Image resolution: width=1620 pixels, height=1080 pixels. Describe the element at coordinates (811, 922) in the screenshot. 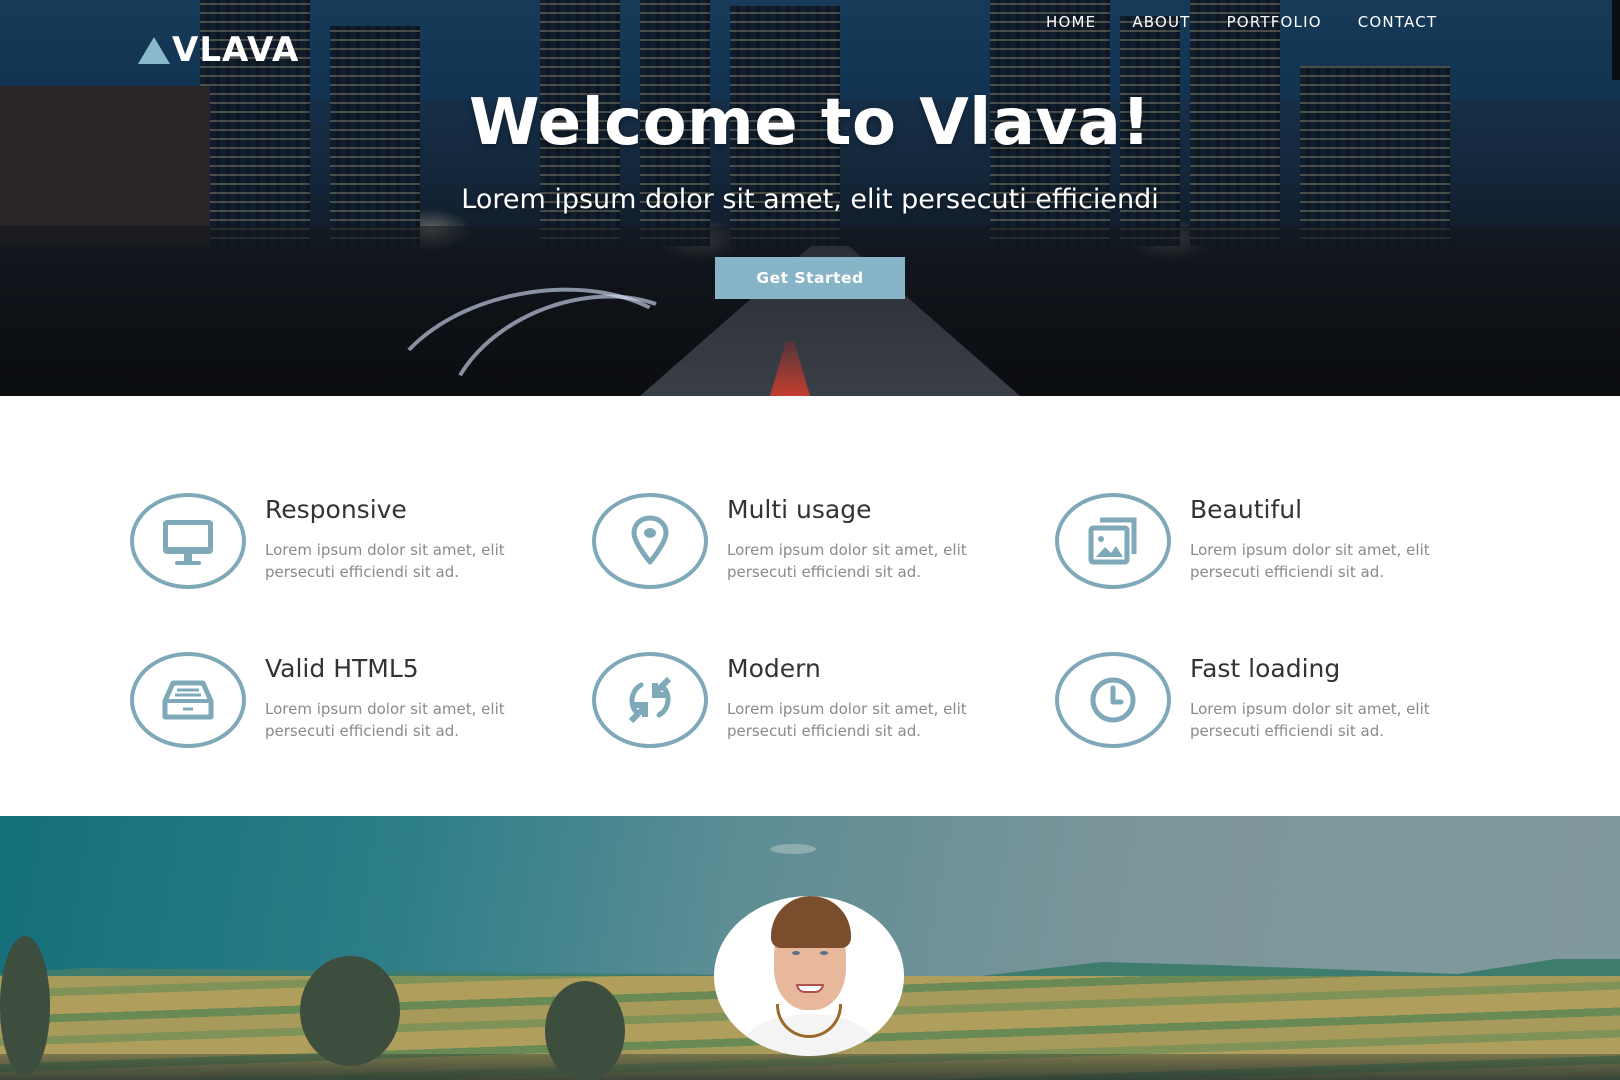

I see `avatar-hair` at that location.